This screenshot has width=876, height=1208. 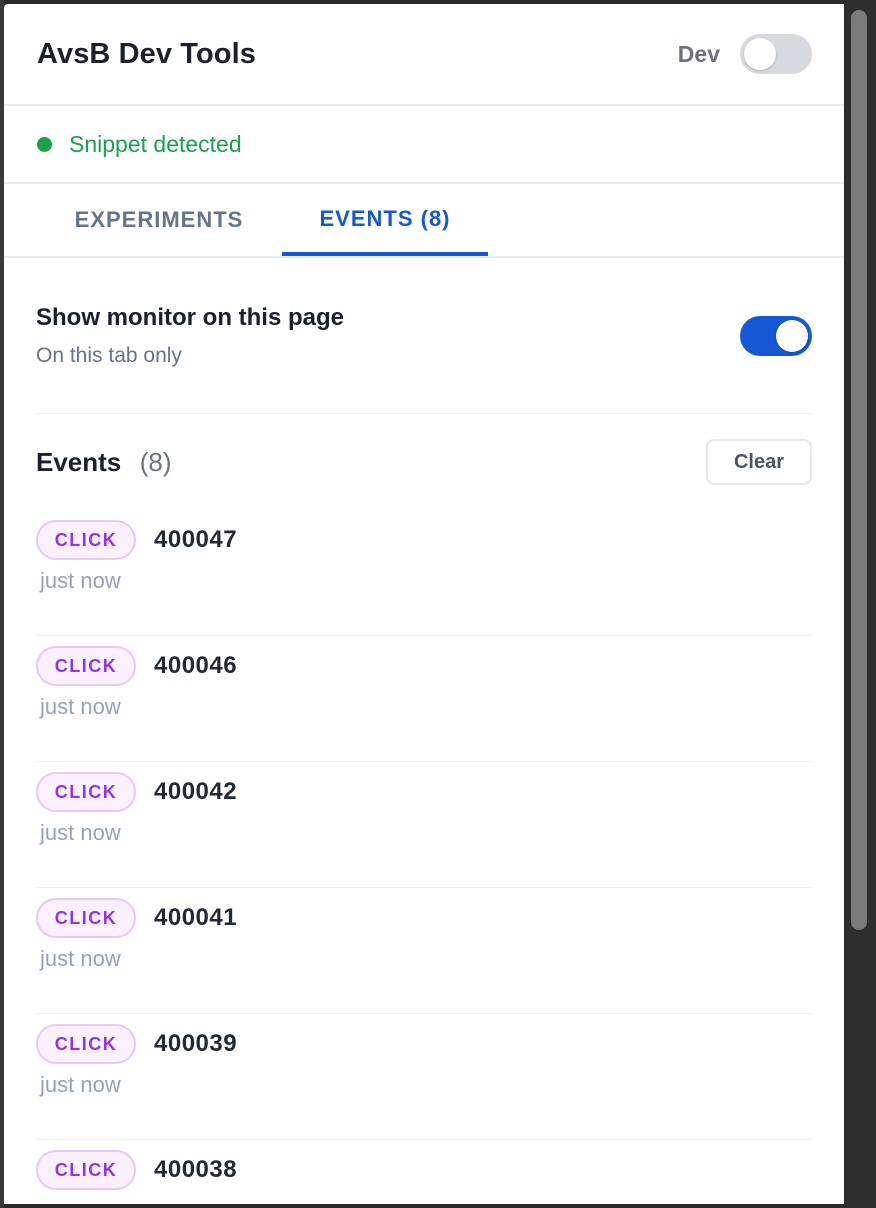 What do you see at coordinates (424, 1077) in the screenshot?
I see `event-item: CLICK 400039 just now` at bounding box center [424, 1077].